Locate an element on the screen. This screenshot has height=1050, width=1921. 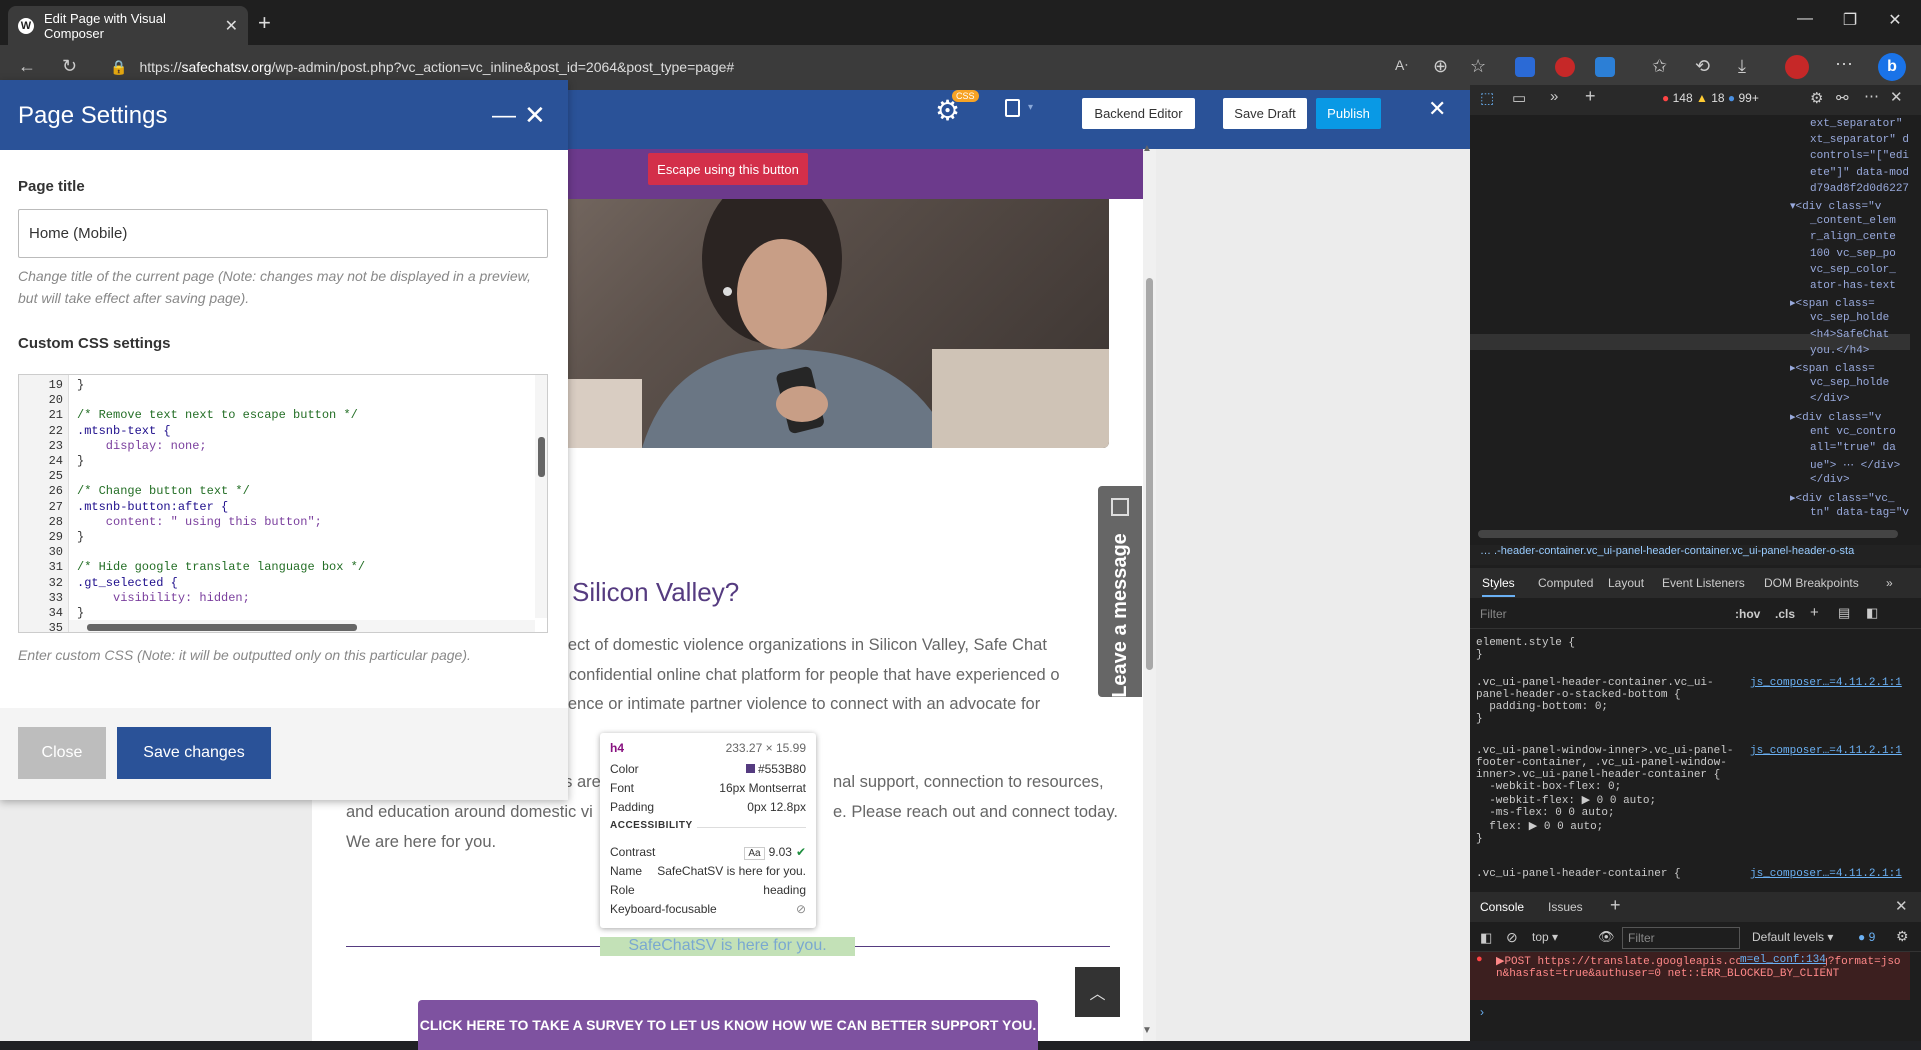
issue-counts: ● 148 ▲ 18 ● 99+ is located at coordinates (1710, 98).